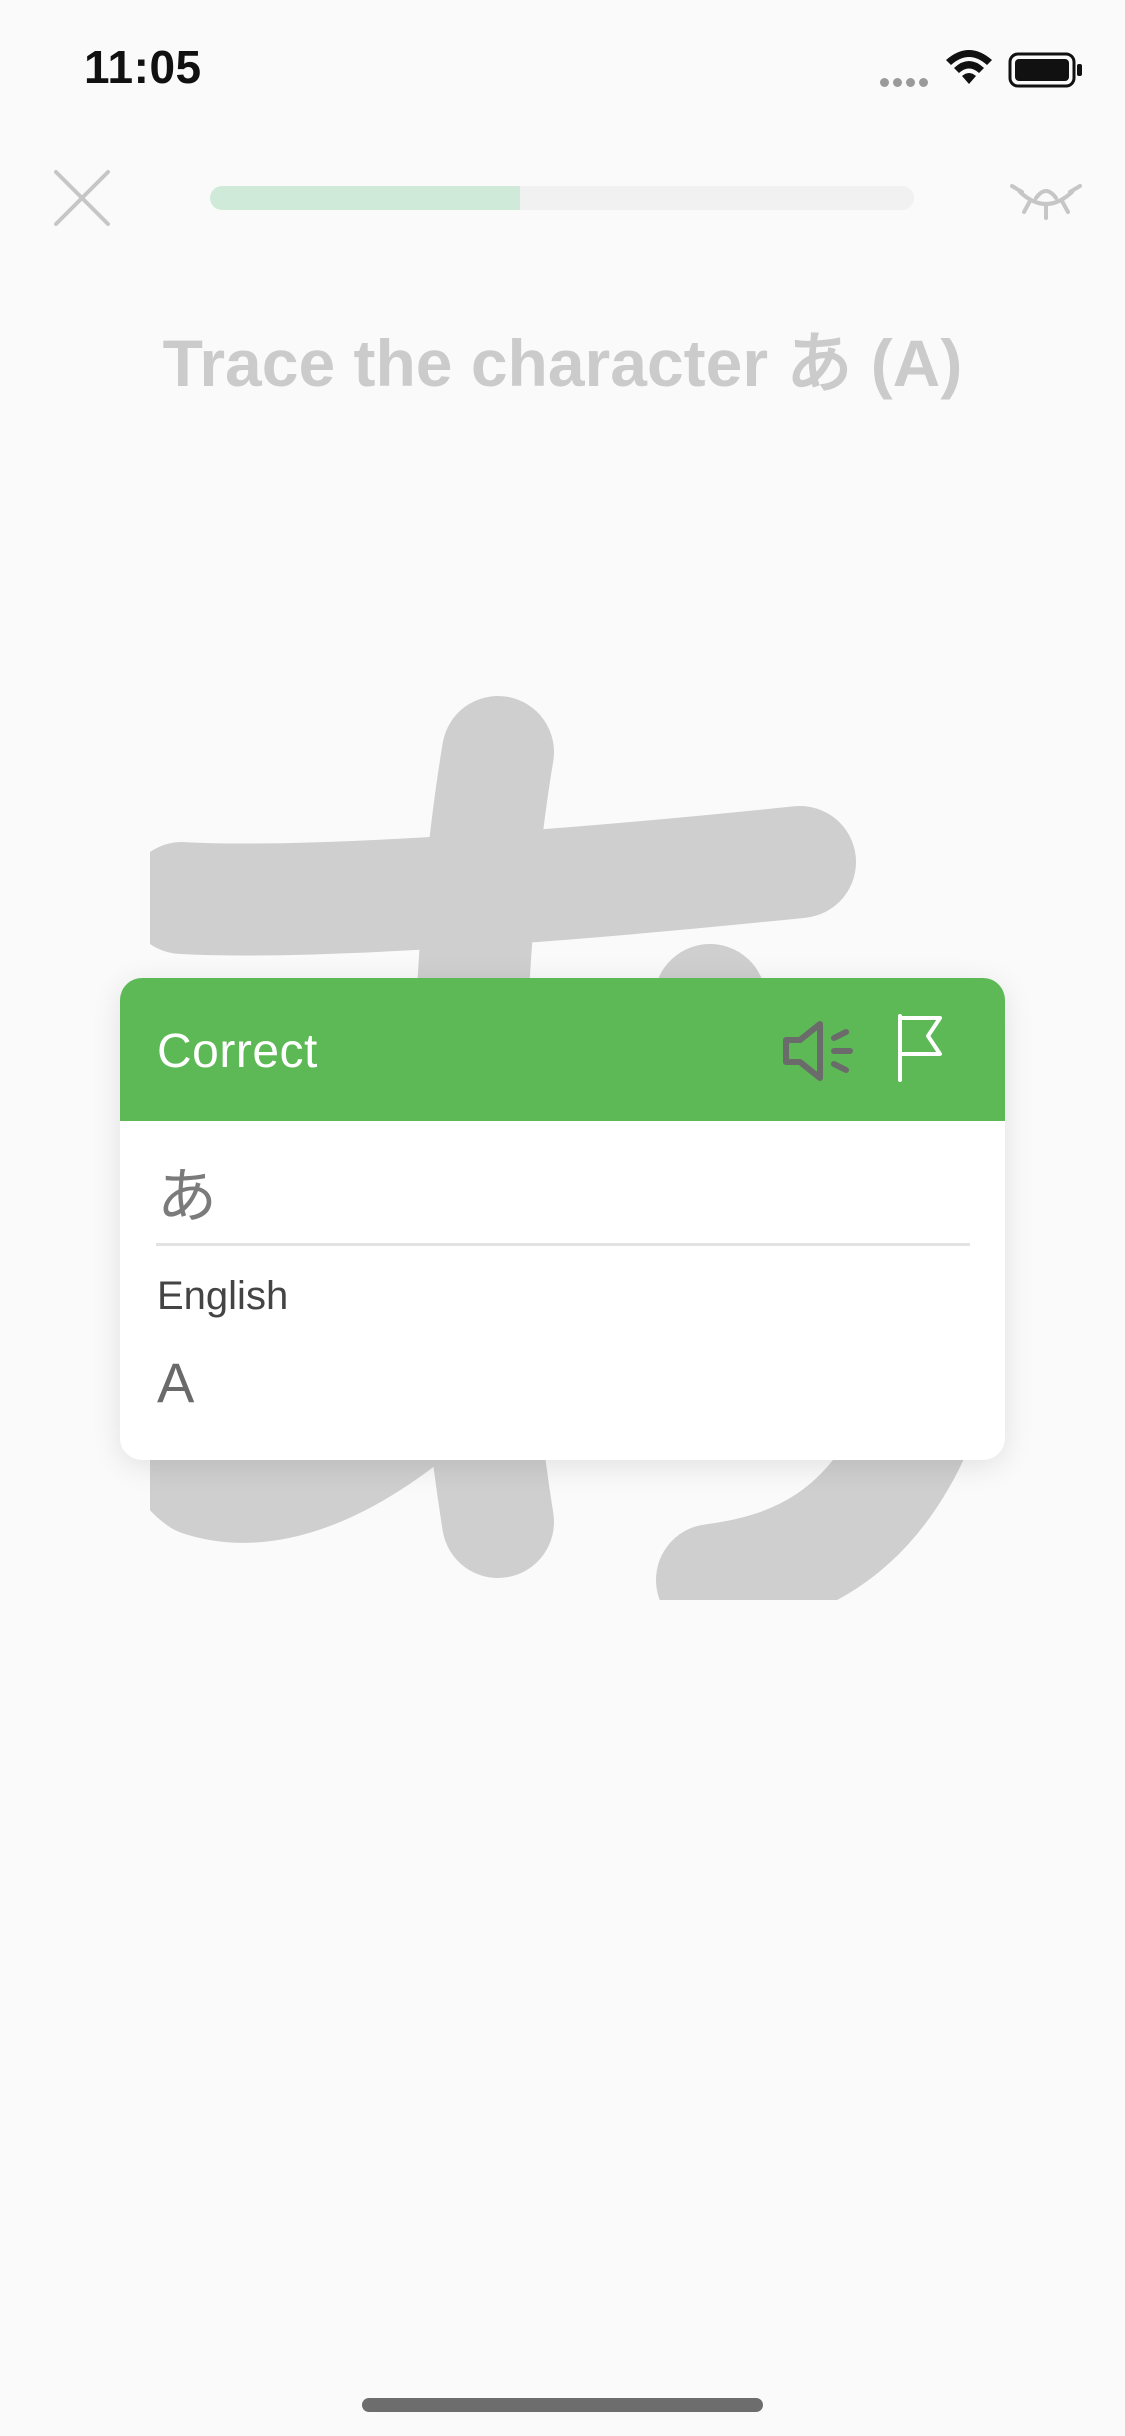 This screenshot has height=2436, width=1125. I want to click on speaker-icon, so click(818, 1051).